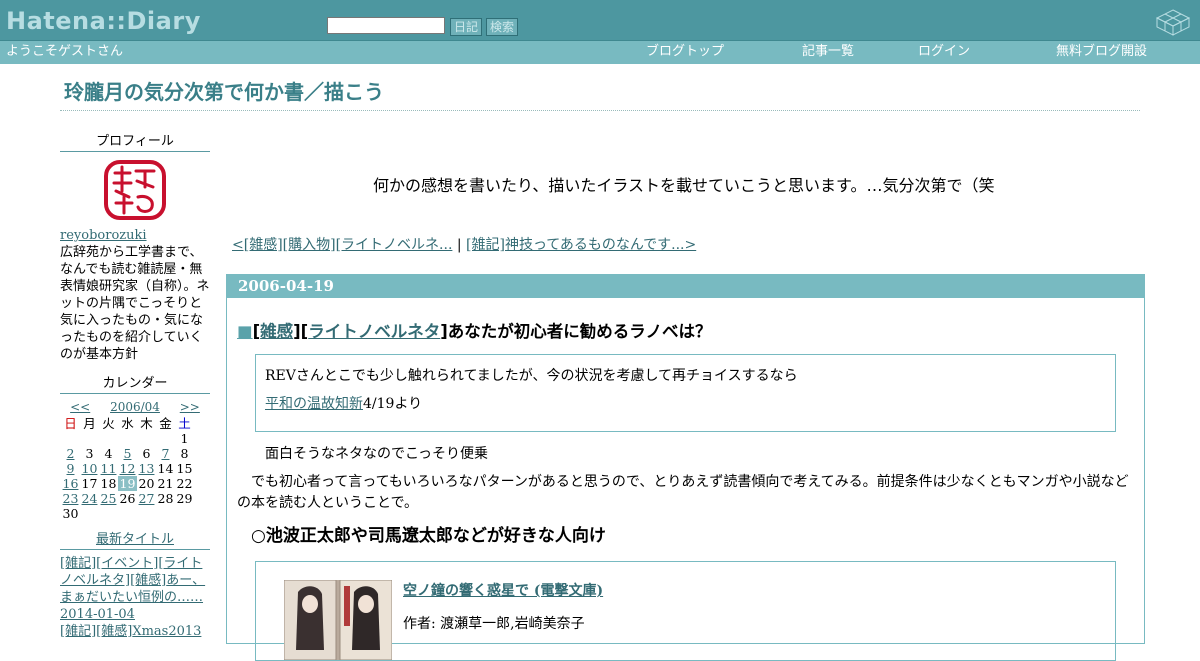 This screenshot has height=661, width=1200. I want to click on diary-description: 何かの感想を書いたり、描いたイラストを載せていこうと思います。…気分次第で（笑, so click(684, 185).